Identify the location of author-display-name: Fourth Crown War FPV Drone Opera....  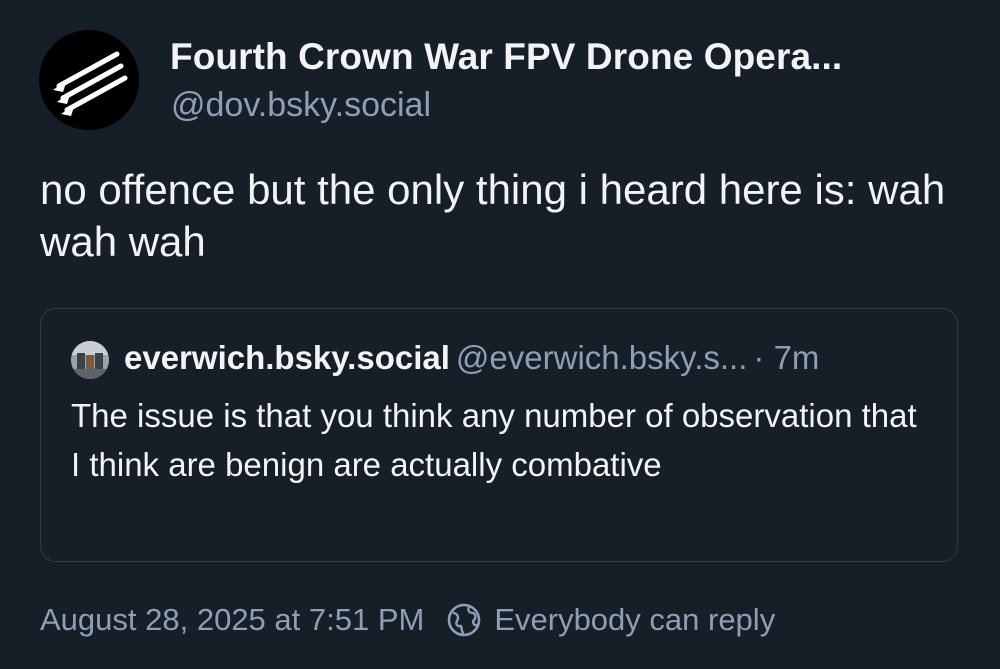
(506, 57).